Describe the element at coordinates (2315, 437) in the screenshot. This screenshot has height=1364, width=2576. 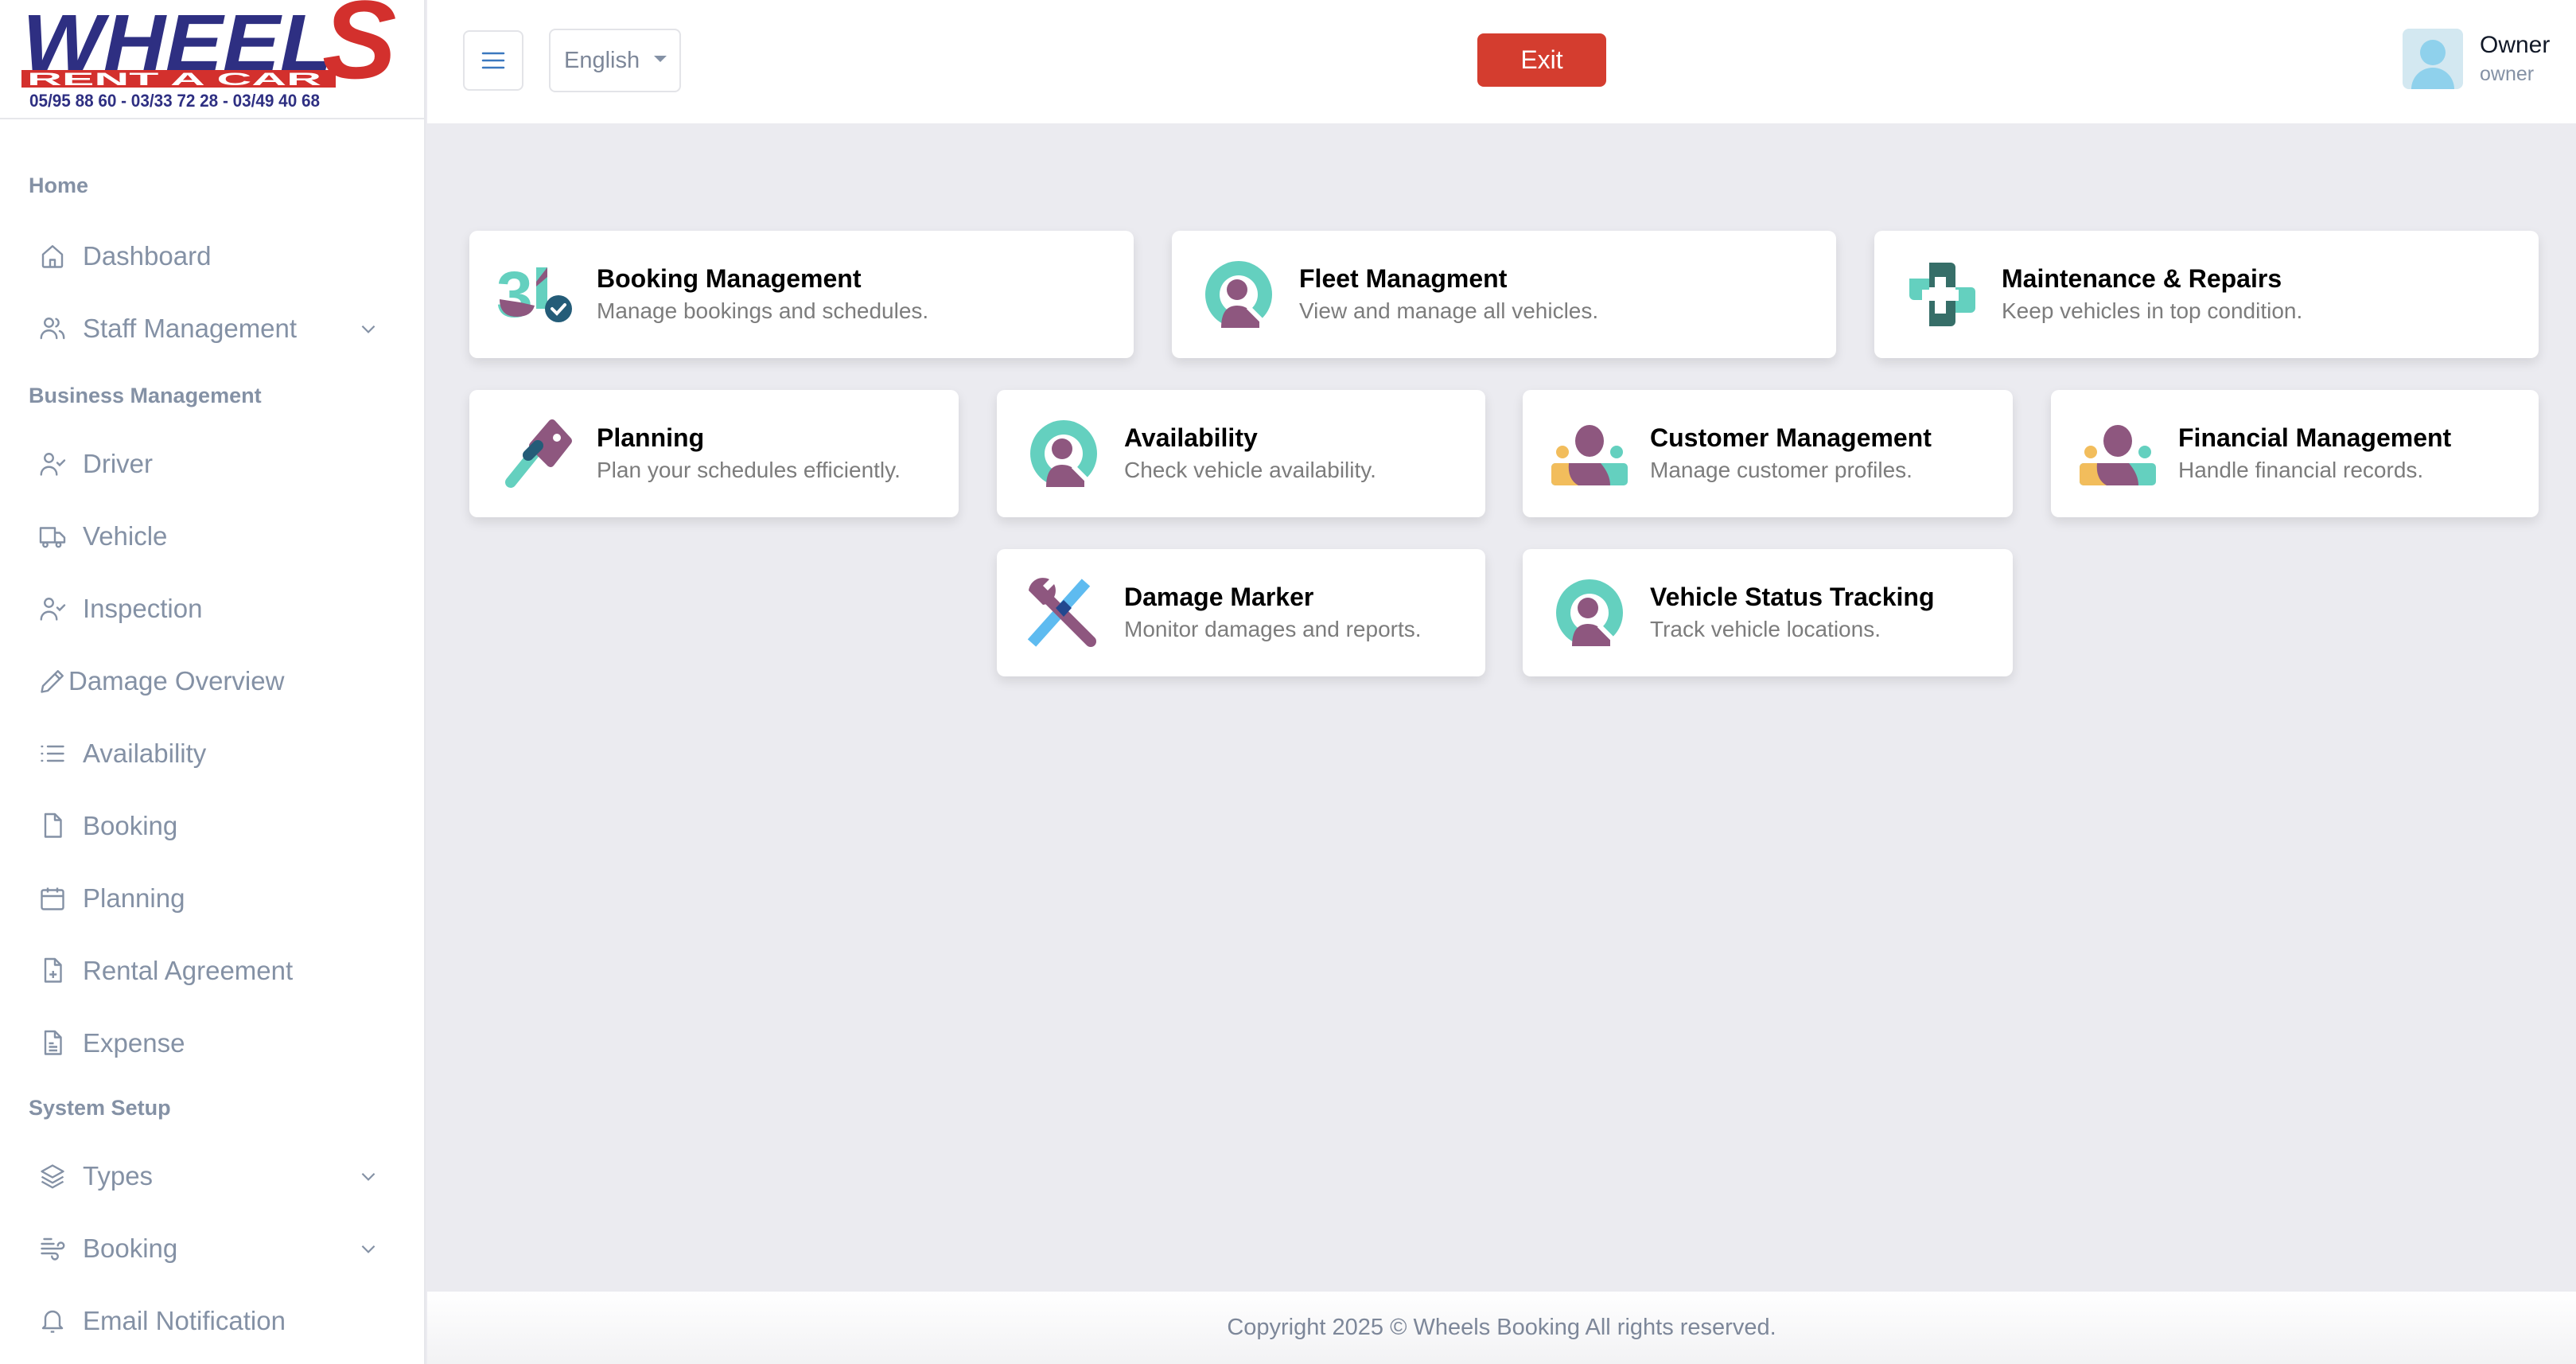
I see `card-title: Financial Management` at that location.